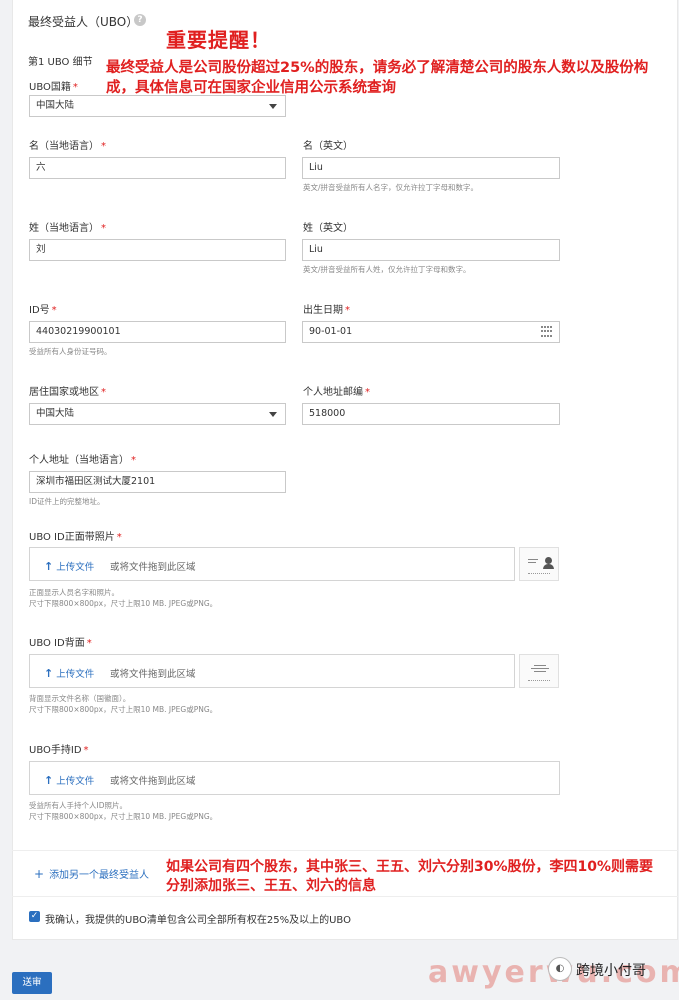 This screenshot has width=679, height=1000. I want to click on upload-handheld-button: ↑ 上传文件, so click(69, 780).